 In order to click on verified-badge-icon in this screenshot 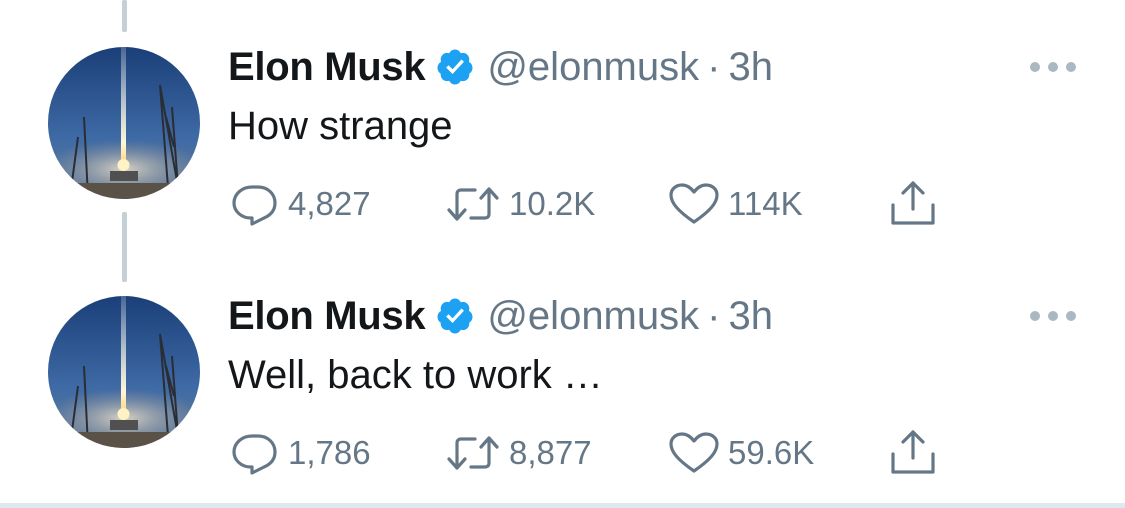, I will do `click(455, 316)`.